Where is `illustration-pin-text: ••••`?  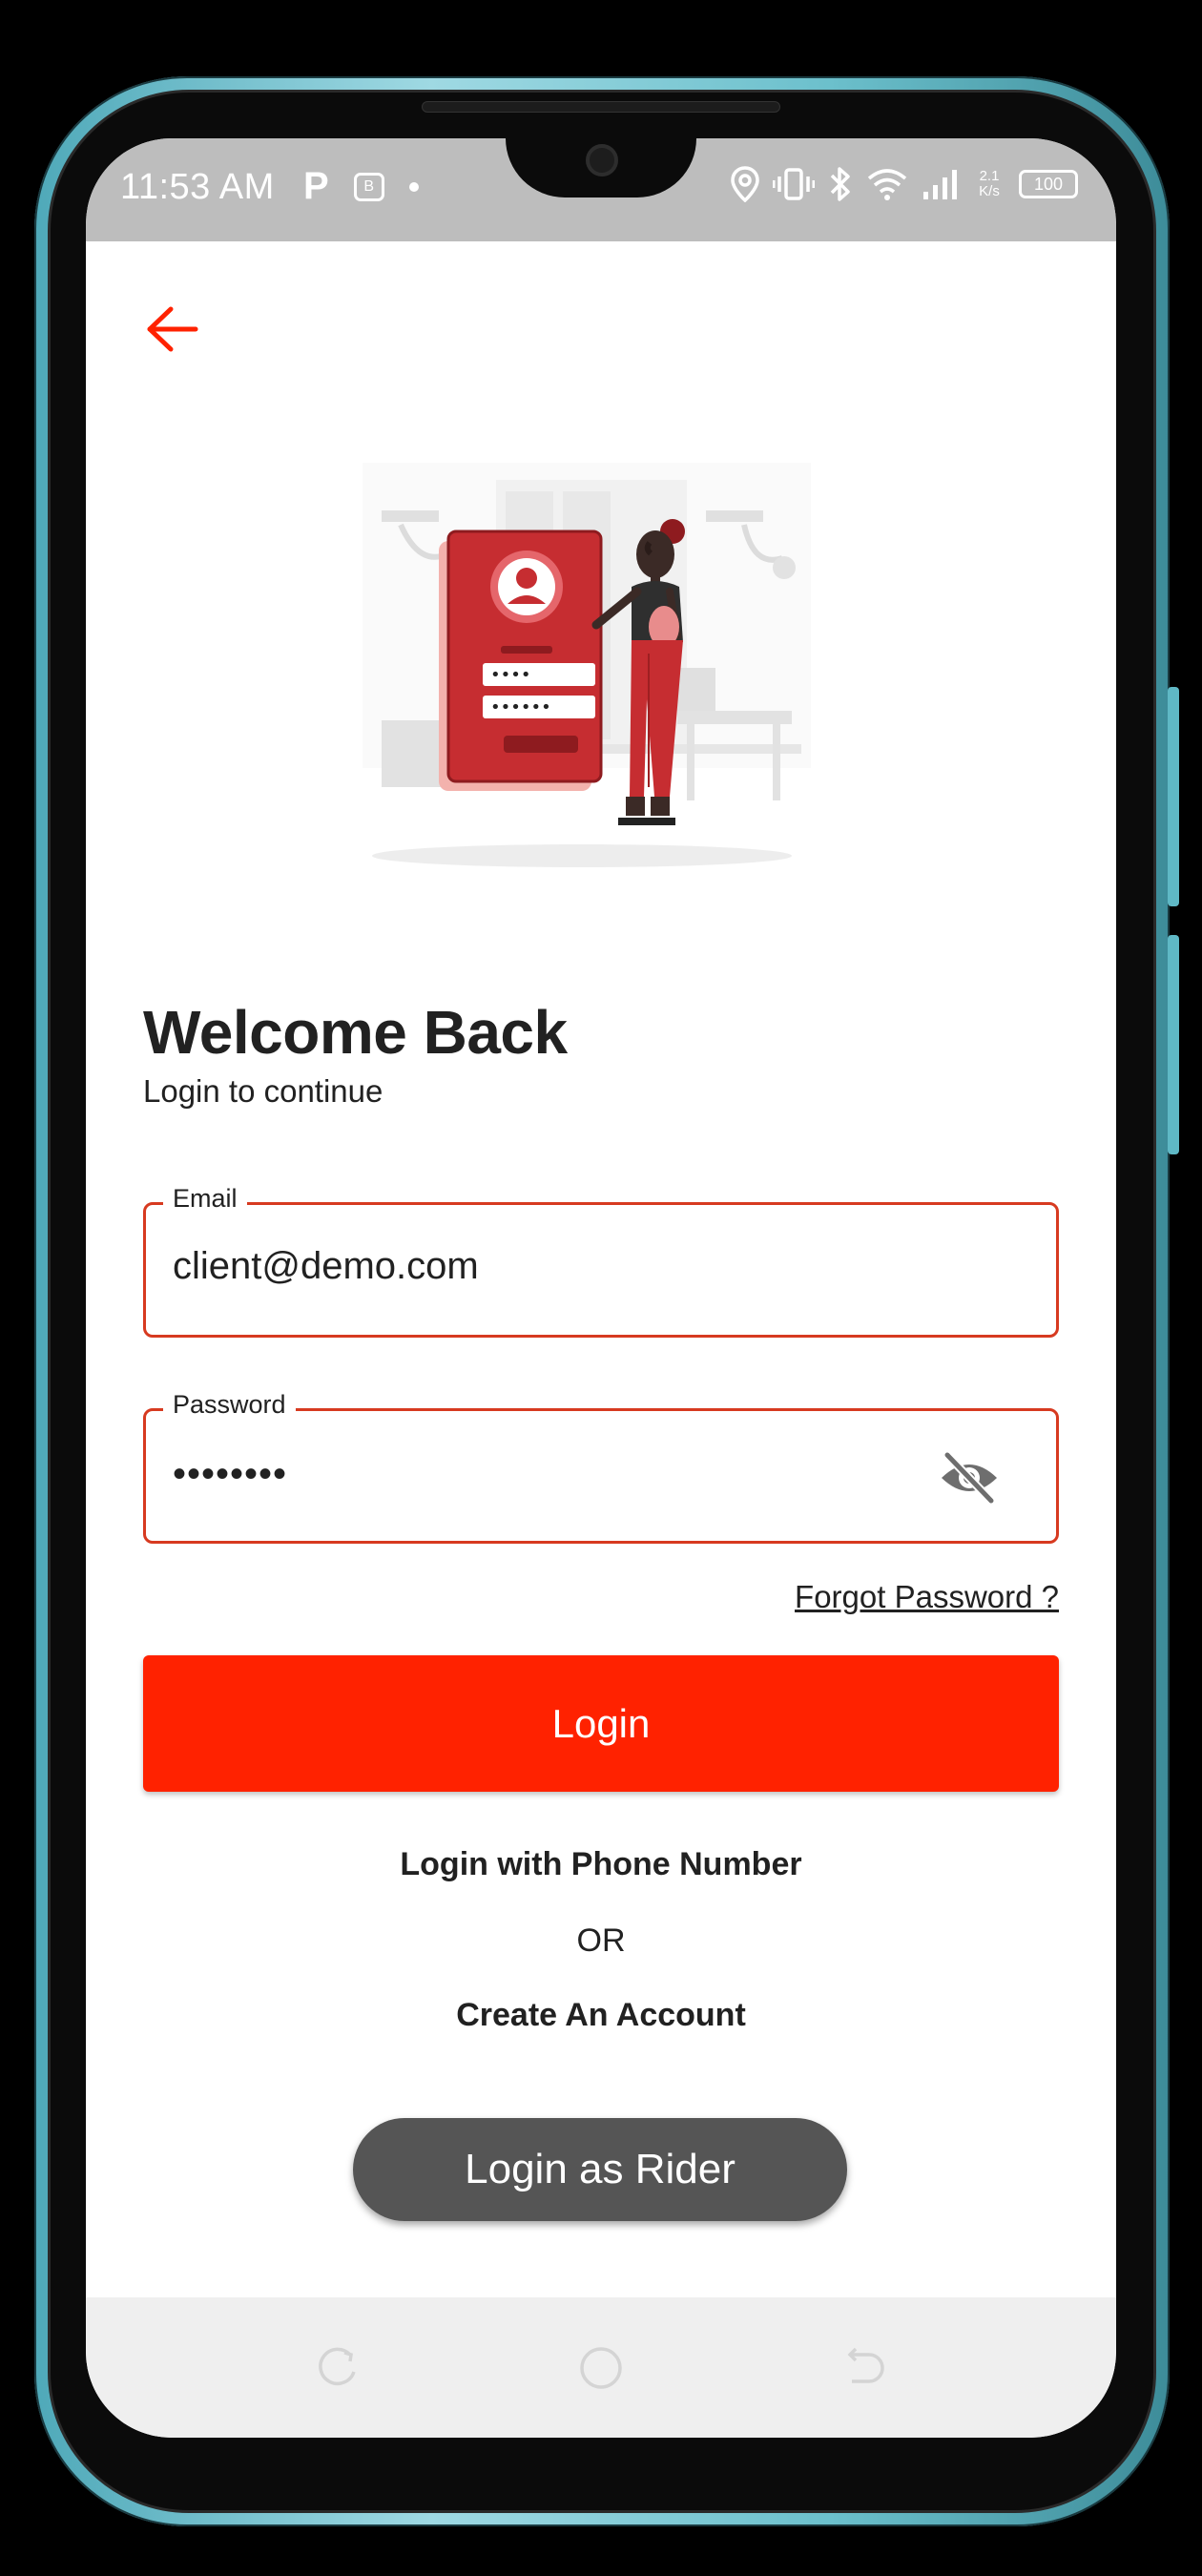 illustration-pin-text: •••• is located at coordinates (510, 675).